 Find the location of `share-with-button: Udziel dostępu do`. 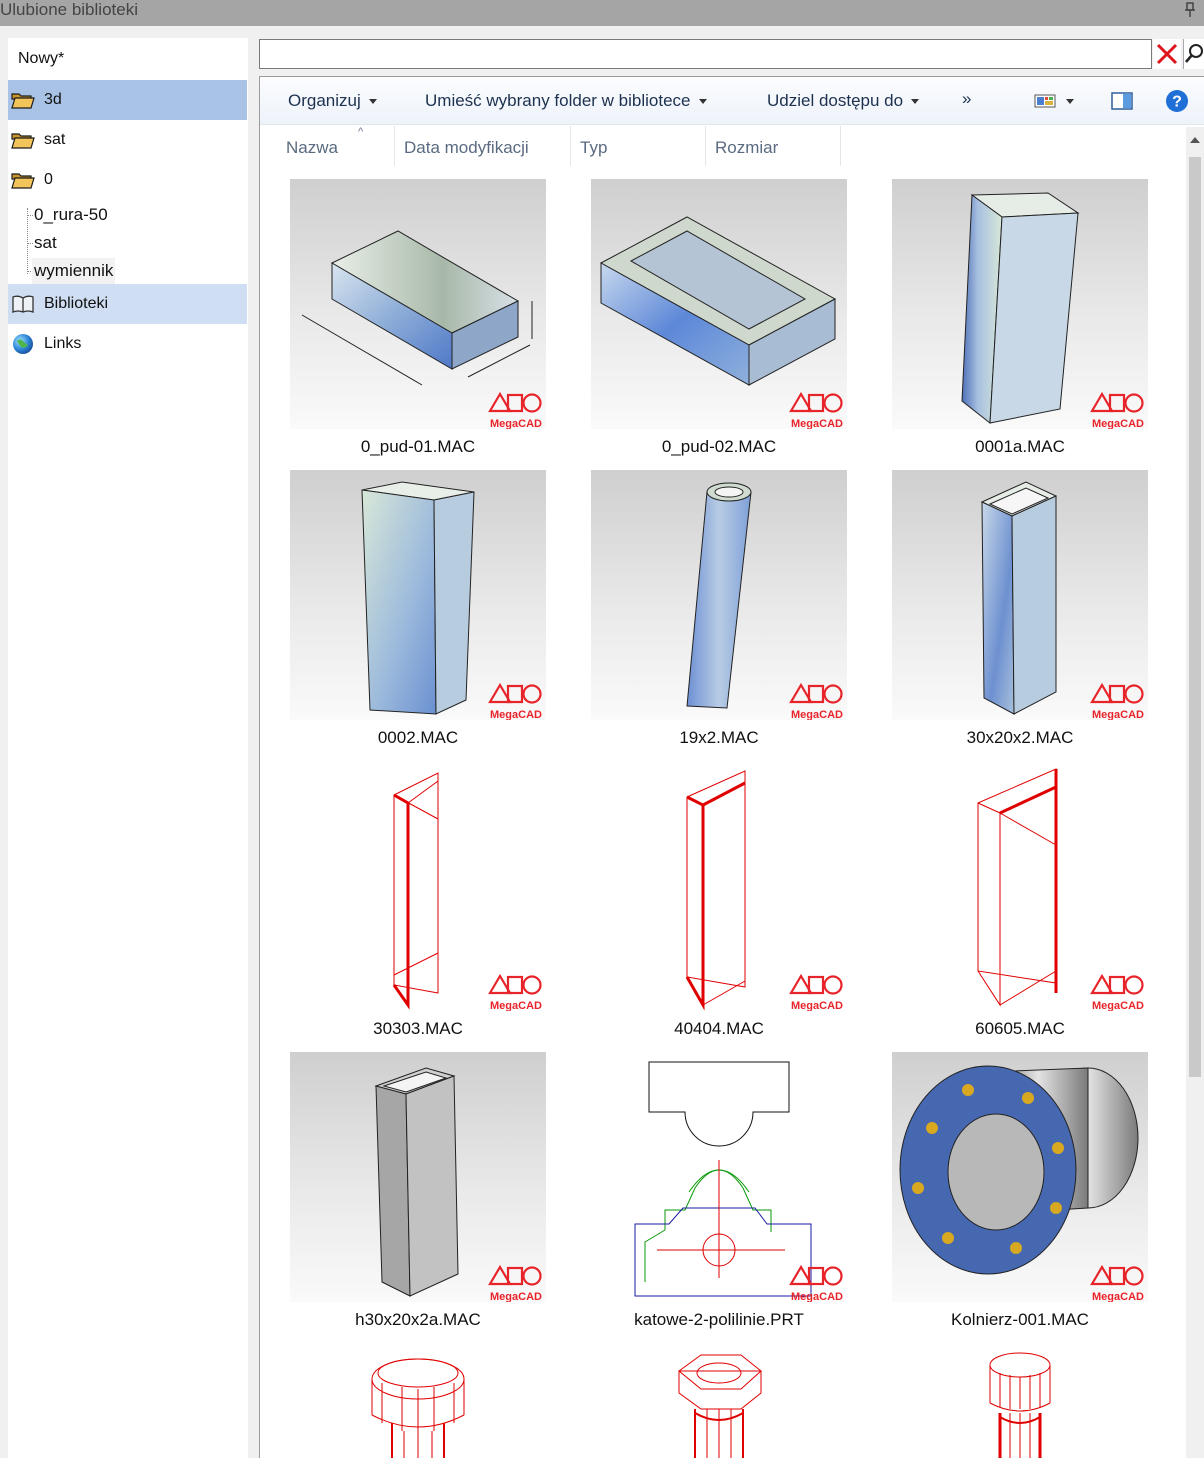

share-with-button: Udziel dostępu do is located at coordinates (843, 101).